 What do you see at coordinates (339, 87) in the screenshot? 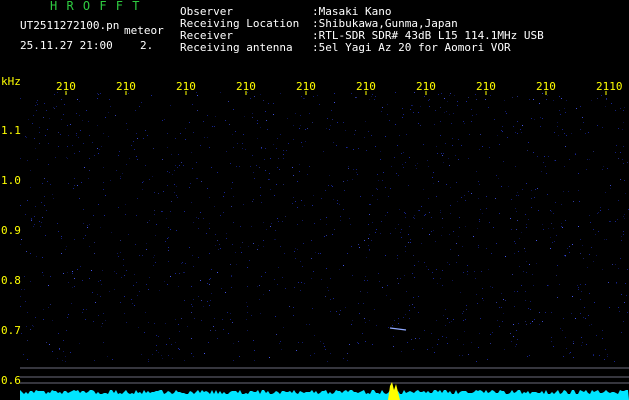
I see `x-tick-labels: 210 210 210 210 210 210 210 210 210 2110` at bounding box center [339, 87].